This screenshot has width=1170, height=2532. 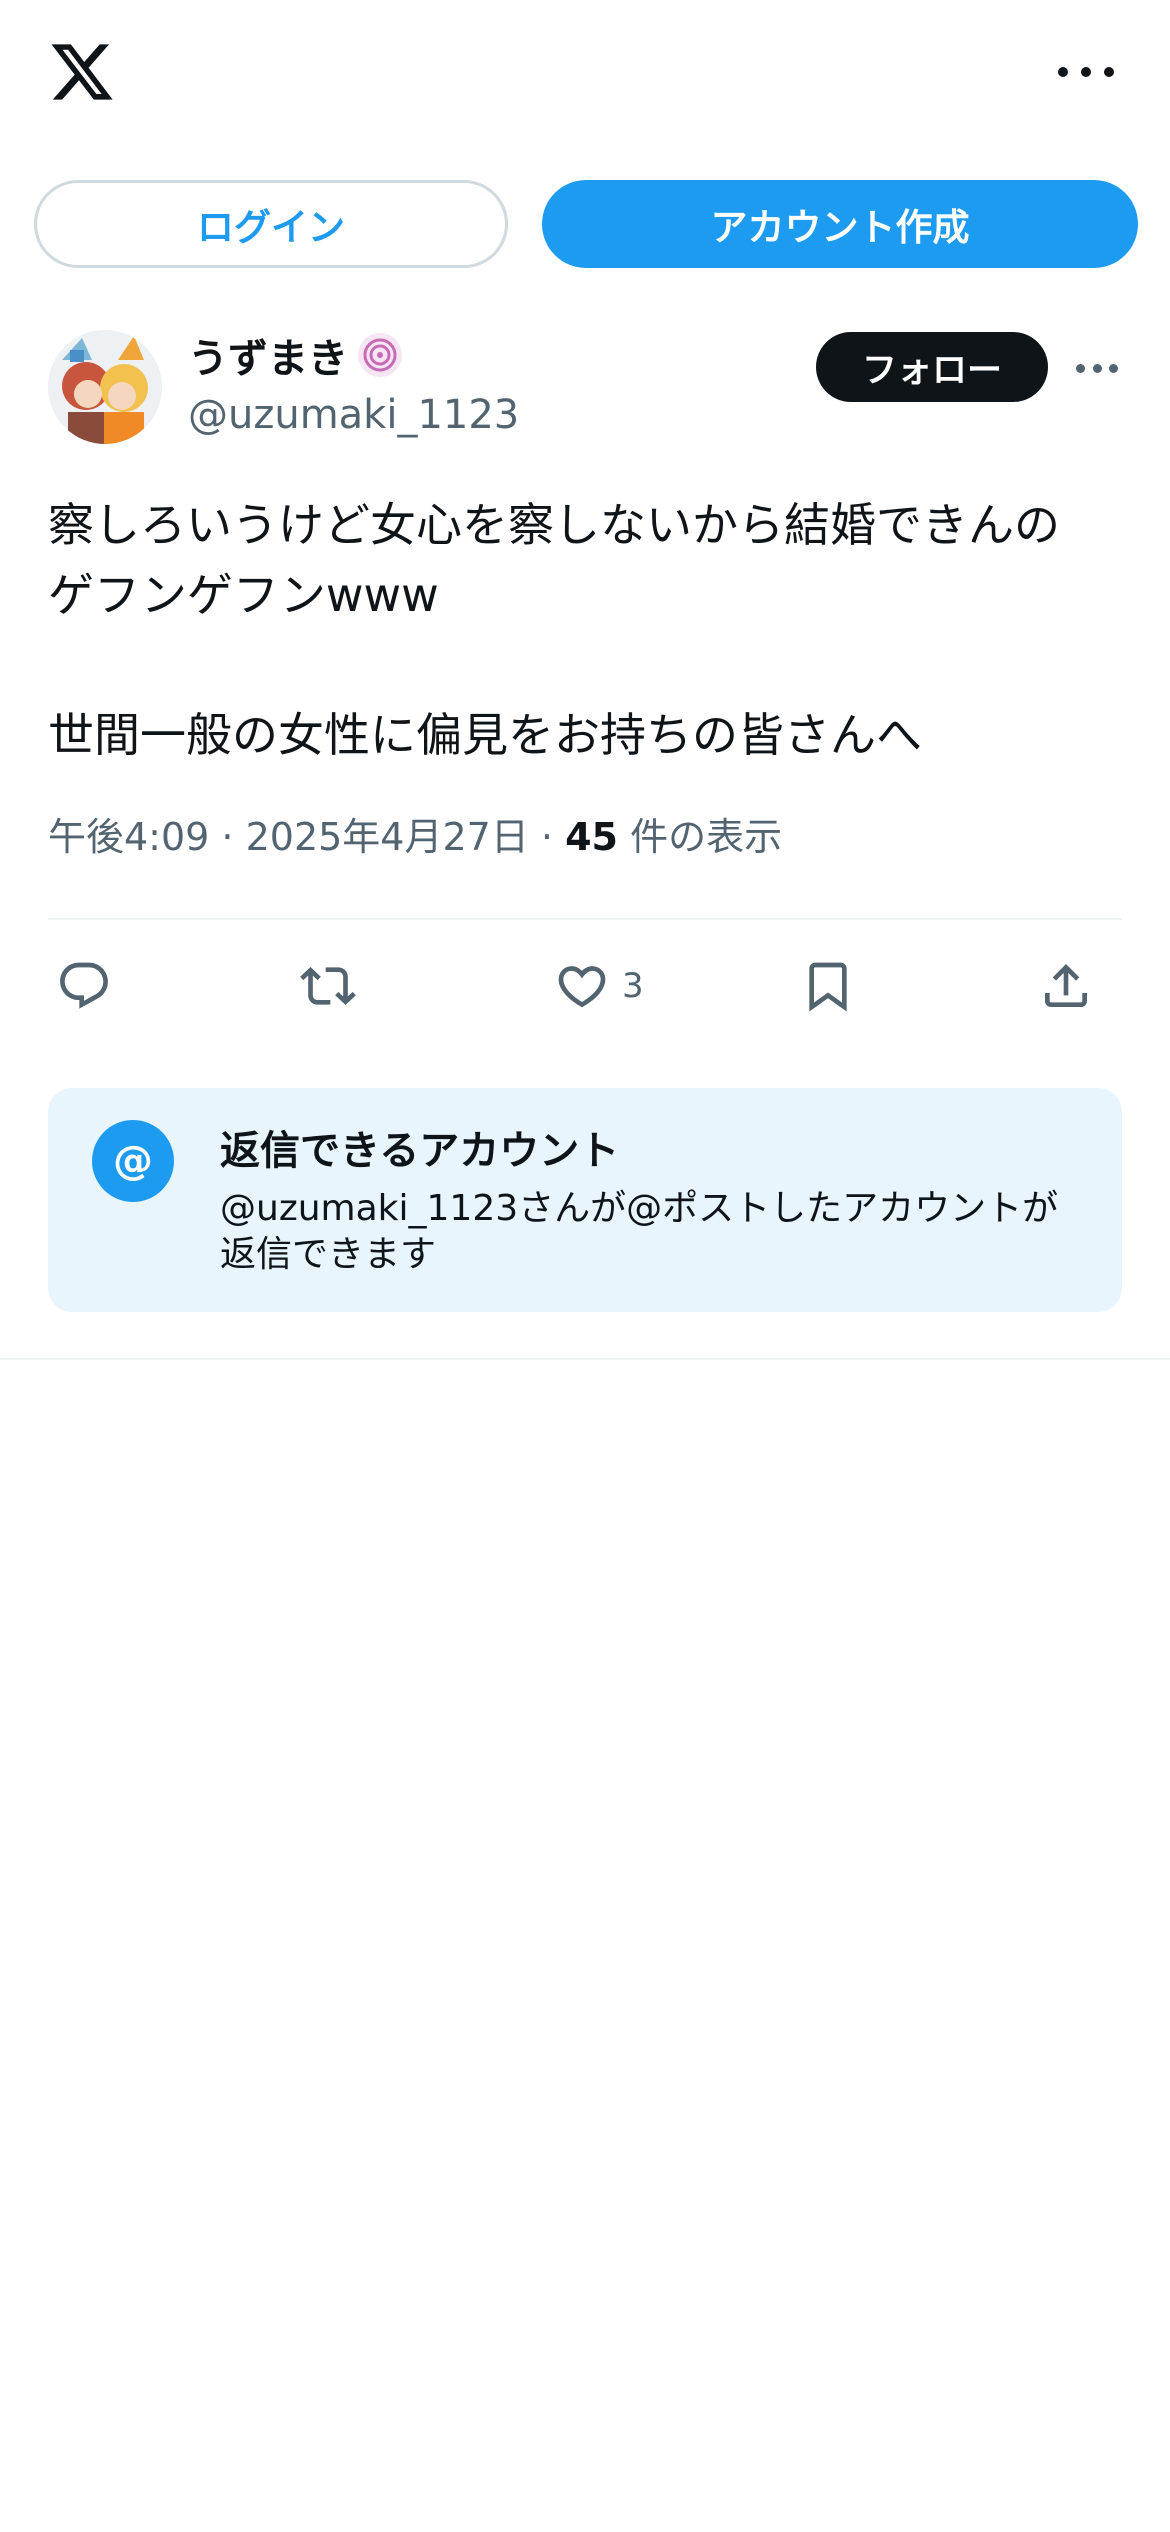 I want to click on bookmark-button, so click(x=828, y=986).